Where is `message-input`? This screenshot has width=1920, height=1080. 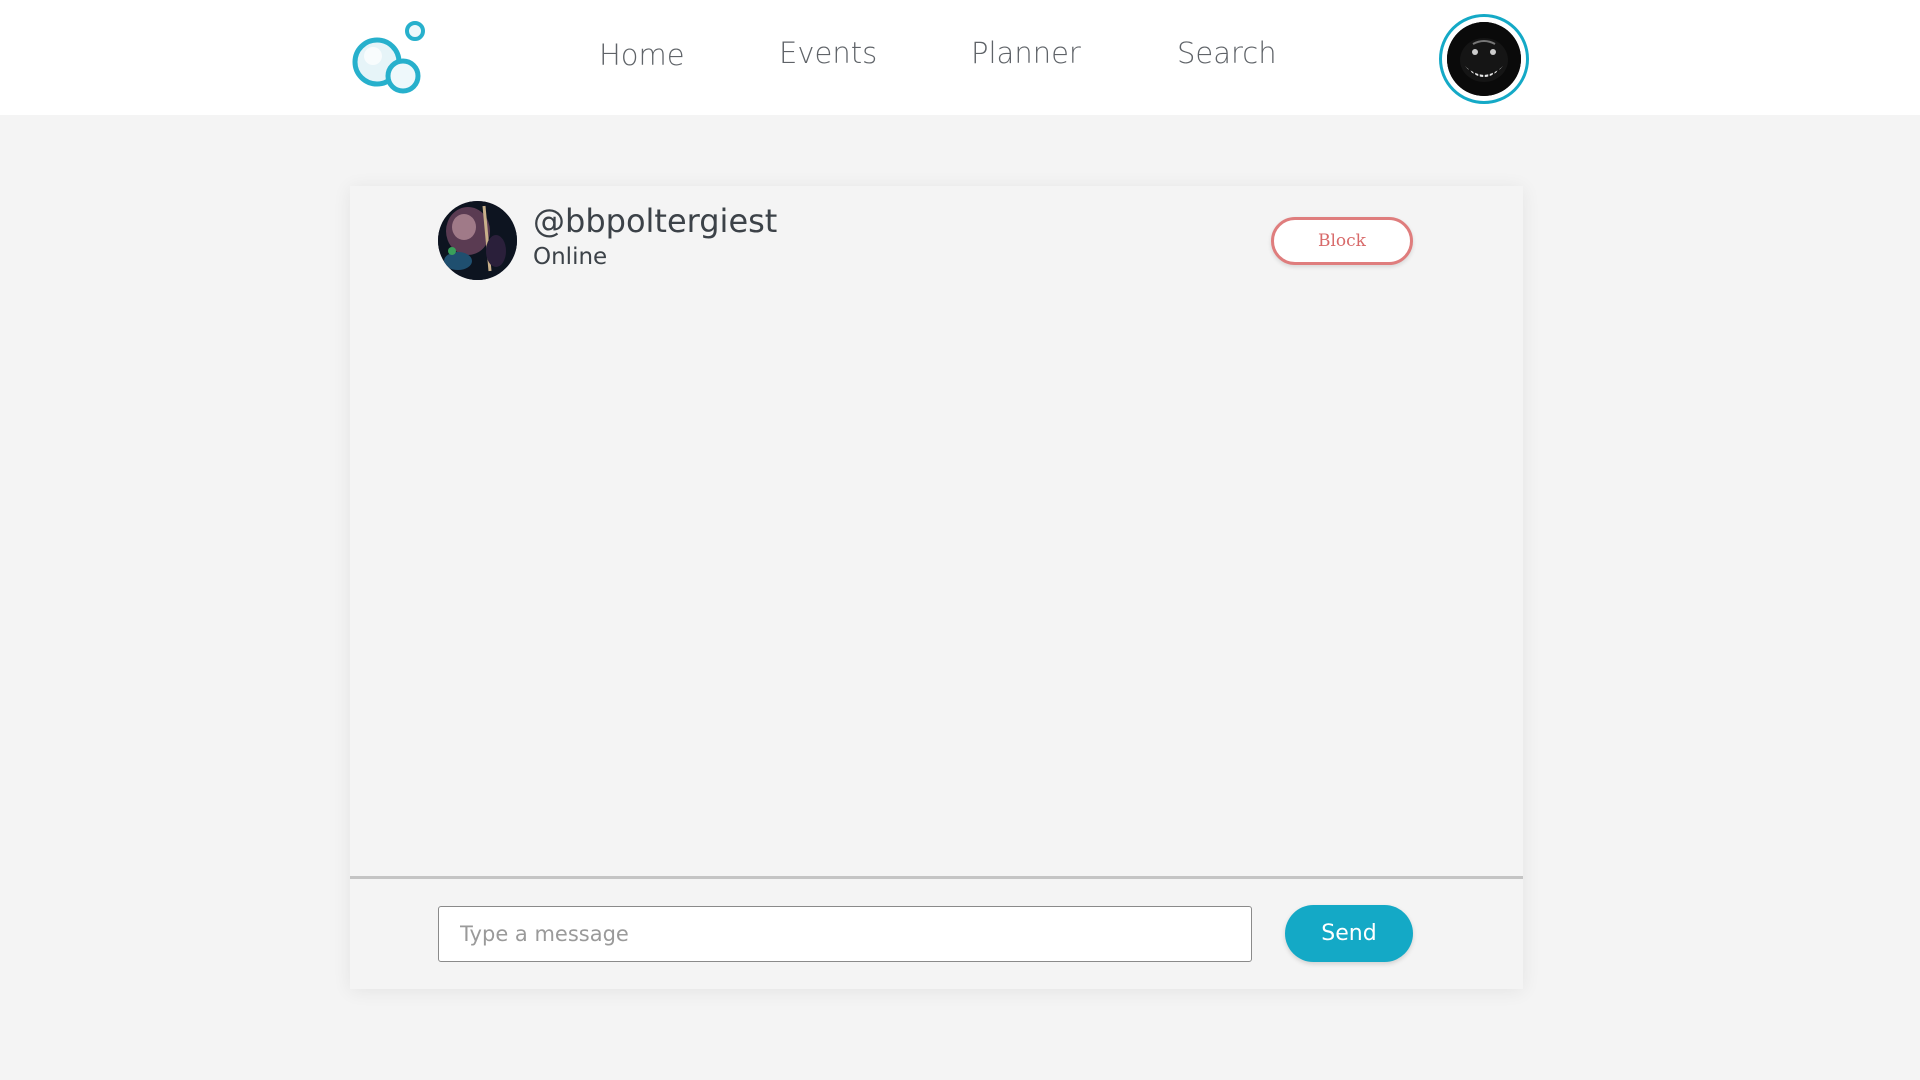 message-input is located at coordinates (845, 934).